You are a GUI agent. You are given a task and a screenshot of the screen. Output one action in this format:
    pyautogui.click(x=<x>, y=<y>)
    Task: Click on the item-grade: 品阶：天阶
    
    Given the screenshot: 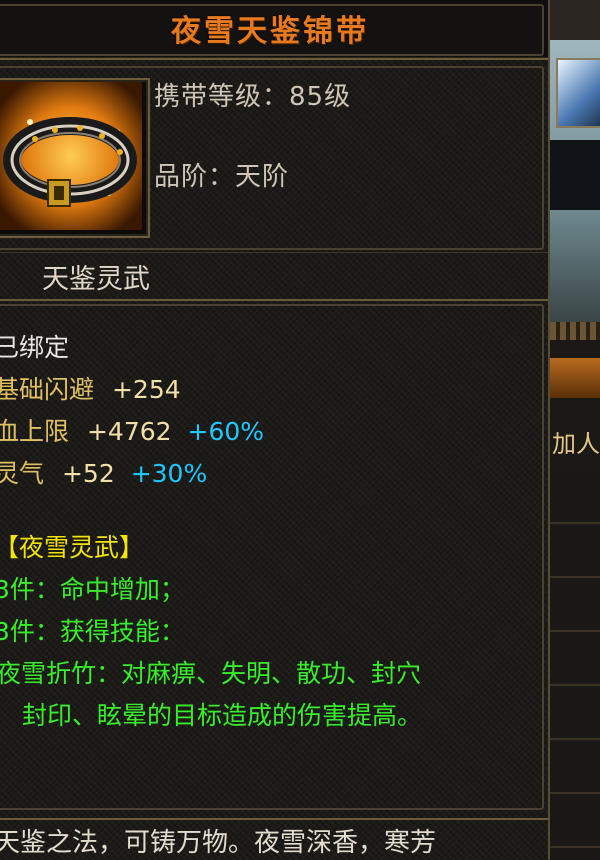 What is the action you would take?
    pyautogui.click(x=222, y=177)
    